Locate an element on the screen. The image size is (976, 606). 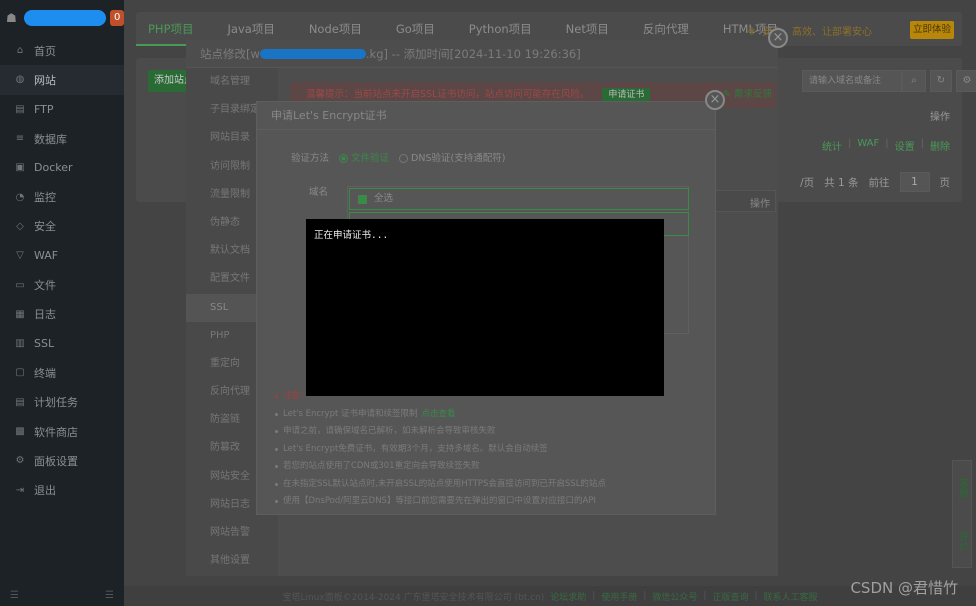
footer-link-genuine: 正版查询 is located at coordinates (730, 596).